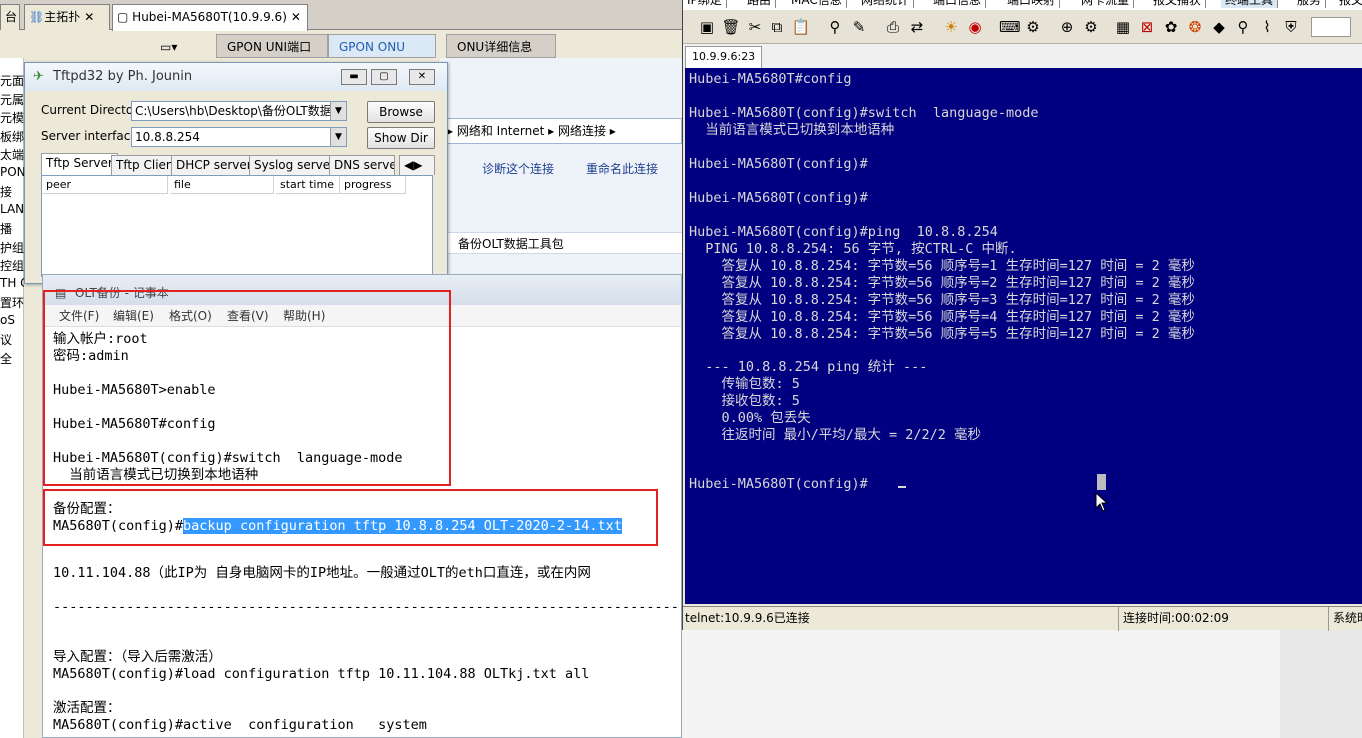 This screenshot has height=738, width=1362. What do you see at coordinates (1267, 27) in the screenshot?
I see `brush-icon: ⌇` at bounding box center [1267, 27].